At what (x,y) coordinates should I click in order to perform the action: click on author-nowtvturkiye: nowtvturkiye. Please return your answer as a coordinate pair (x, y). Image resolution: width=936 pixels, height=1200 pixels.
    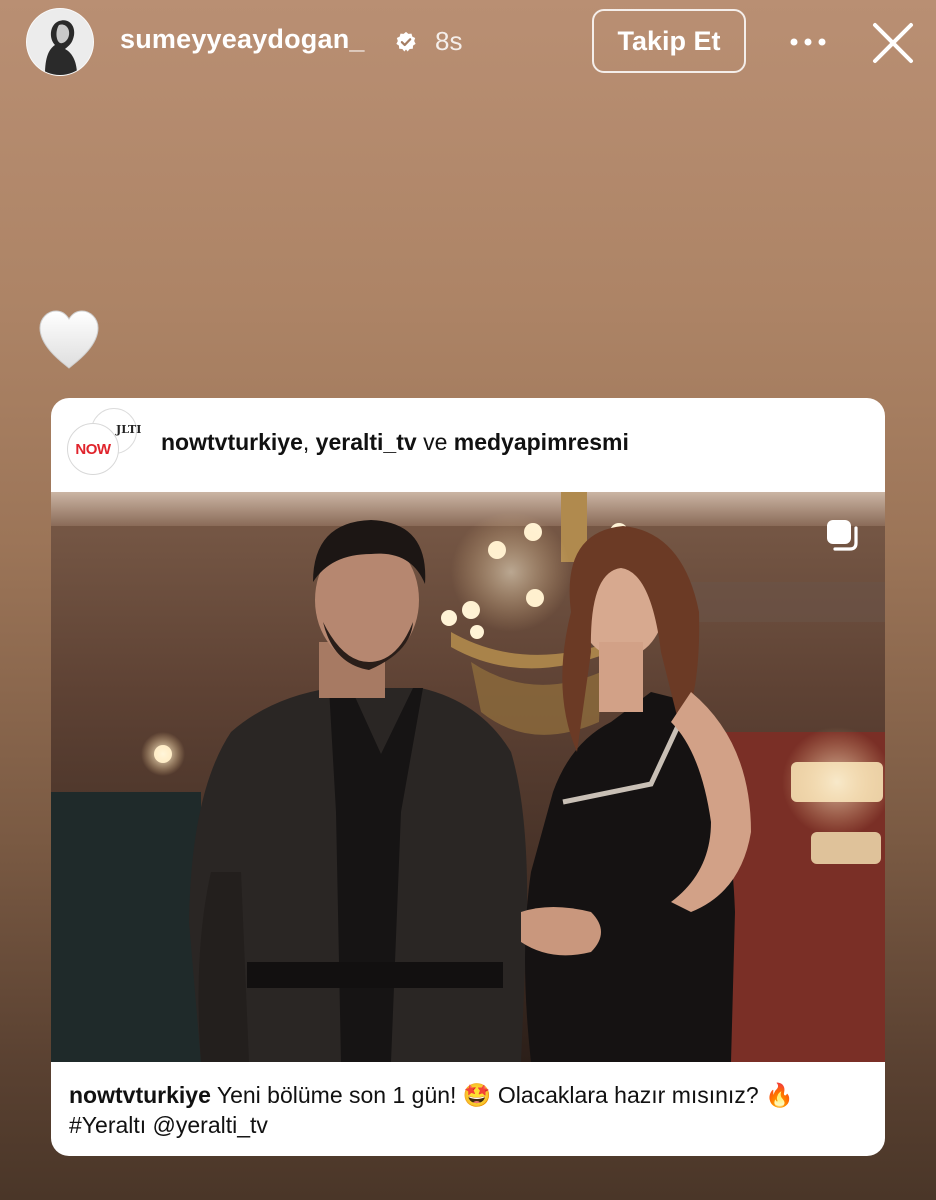
    Looking at the image, I should click on (232, 442).